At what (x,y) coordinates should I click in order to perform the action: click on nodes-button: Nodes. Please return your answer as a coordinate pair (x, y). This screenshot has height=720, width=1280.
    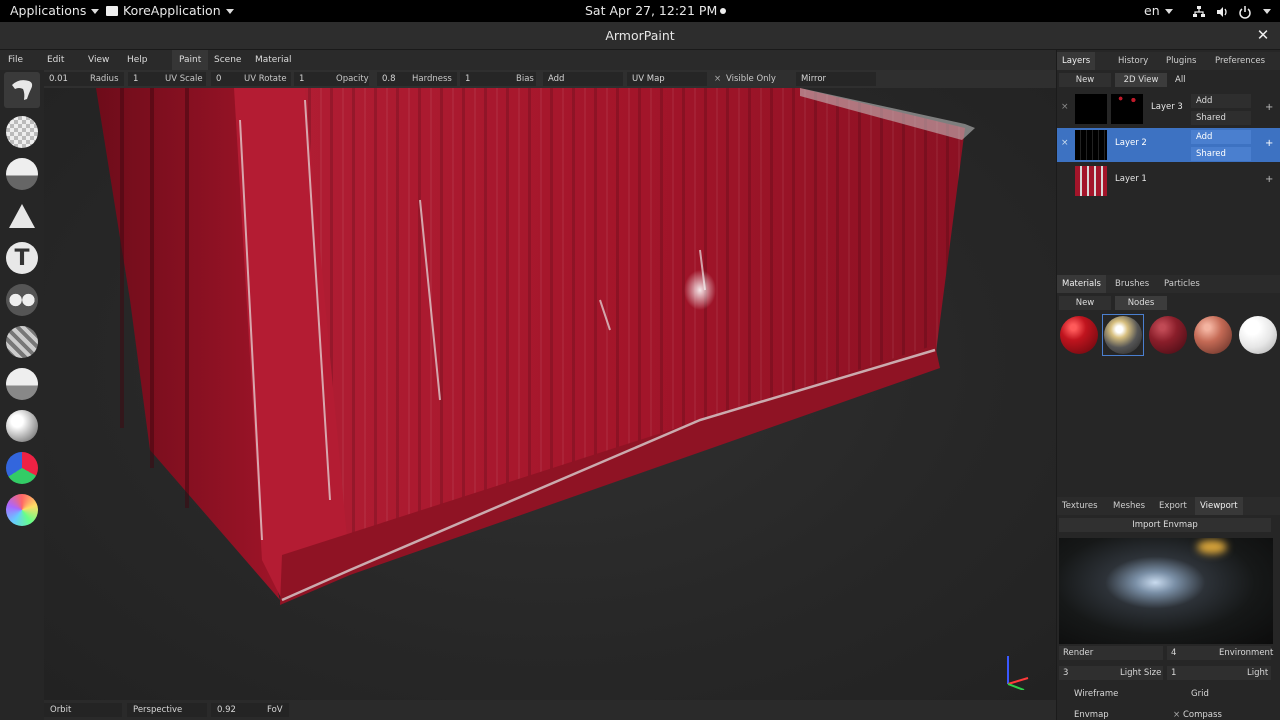
    Looking at the image, I should click on (1141, 303).